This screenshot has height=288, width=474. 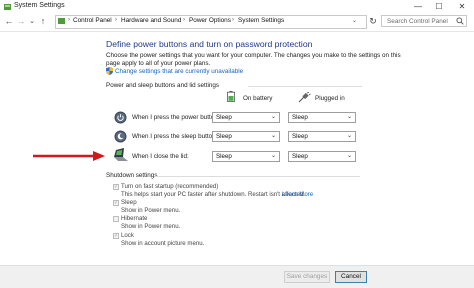 What do you see at coordinates (120, 117) in the screenshot?
I see `power-button-icon` at bounding box center [120, 117].